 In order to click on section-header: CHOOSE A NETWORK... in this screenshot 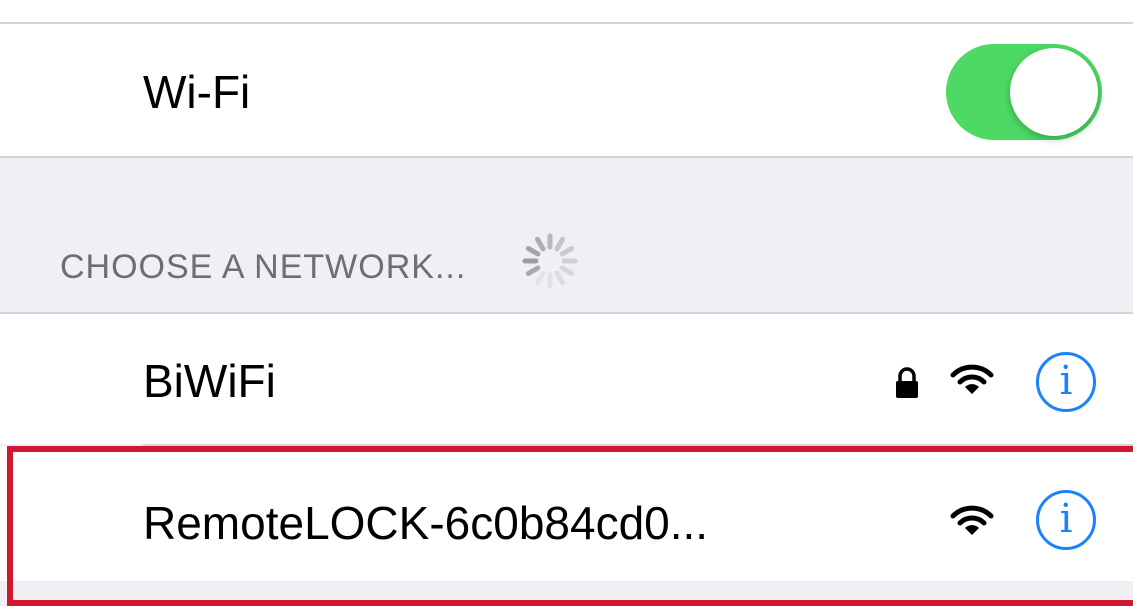, I will do `click(263, 267)`.